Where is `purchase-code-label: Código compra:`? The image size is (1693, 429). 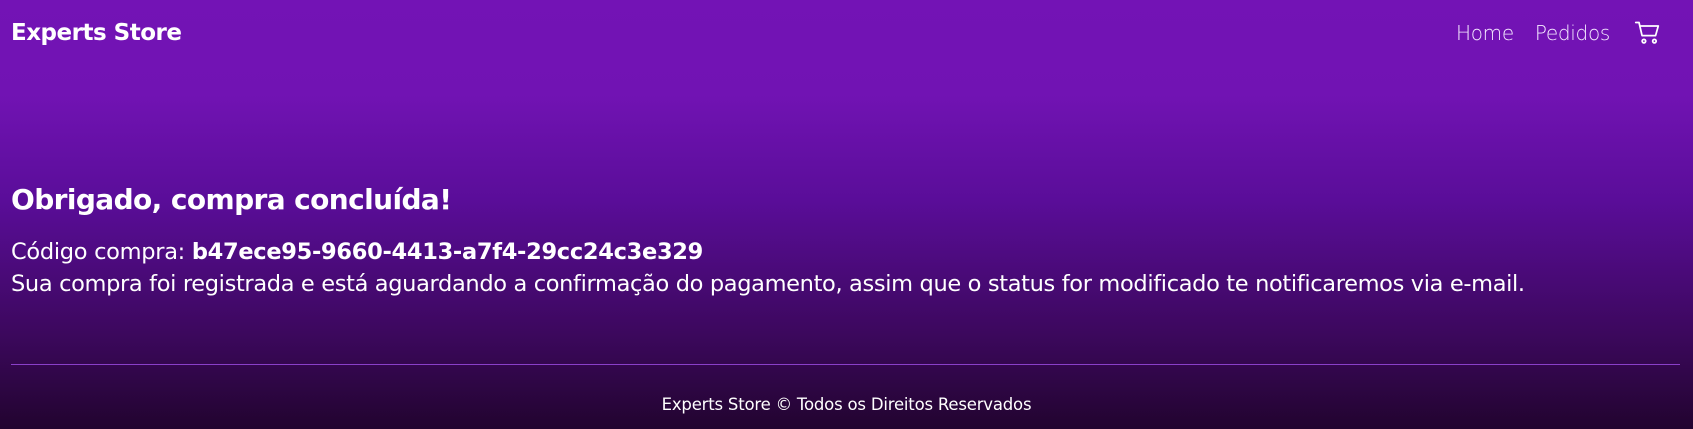 purchase-code-label: Código compra: is located at coordinates (101, 252).